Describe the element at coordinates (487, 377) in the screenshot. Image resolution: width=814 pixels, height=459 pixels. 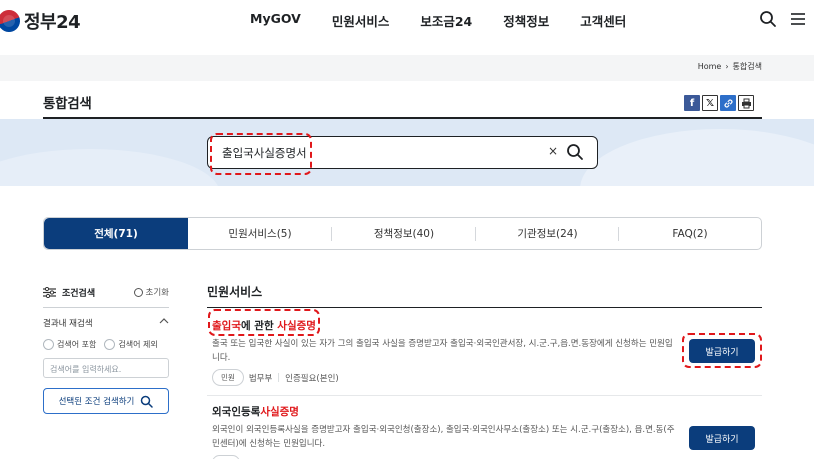
I see `result-meta: 민원 법무부 | 인증필요(본인)` at that location.